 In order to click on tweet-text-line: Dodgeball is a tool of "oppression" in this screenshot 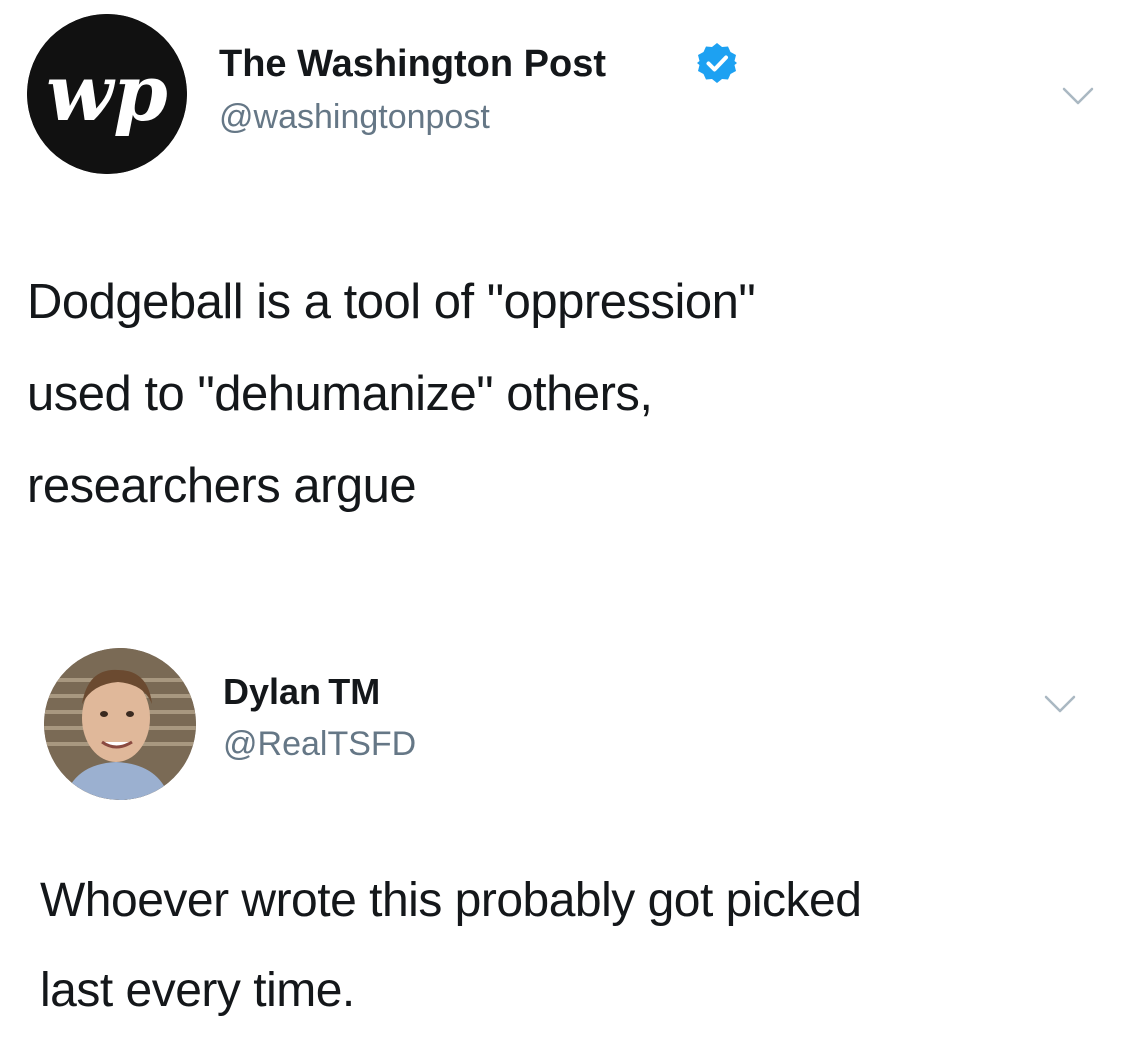, I will do `click(391, 302)`.